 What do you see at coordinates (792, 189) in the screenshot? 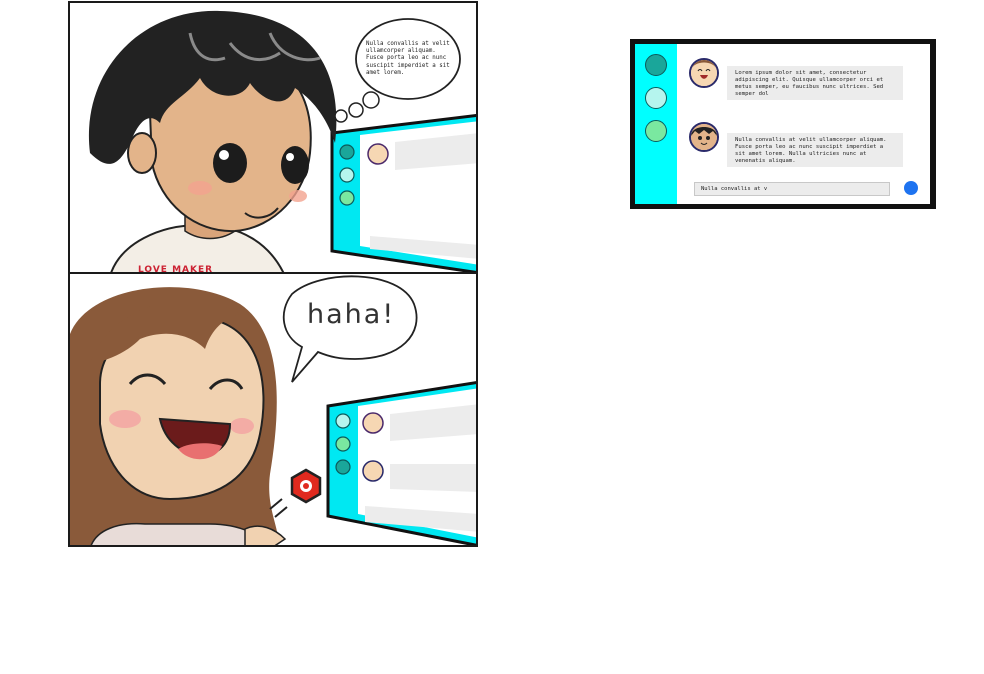
I see `message-input: Nulla convallis at v` at bounding box center [792, 189].